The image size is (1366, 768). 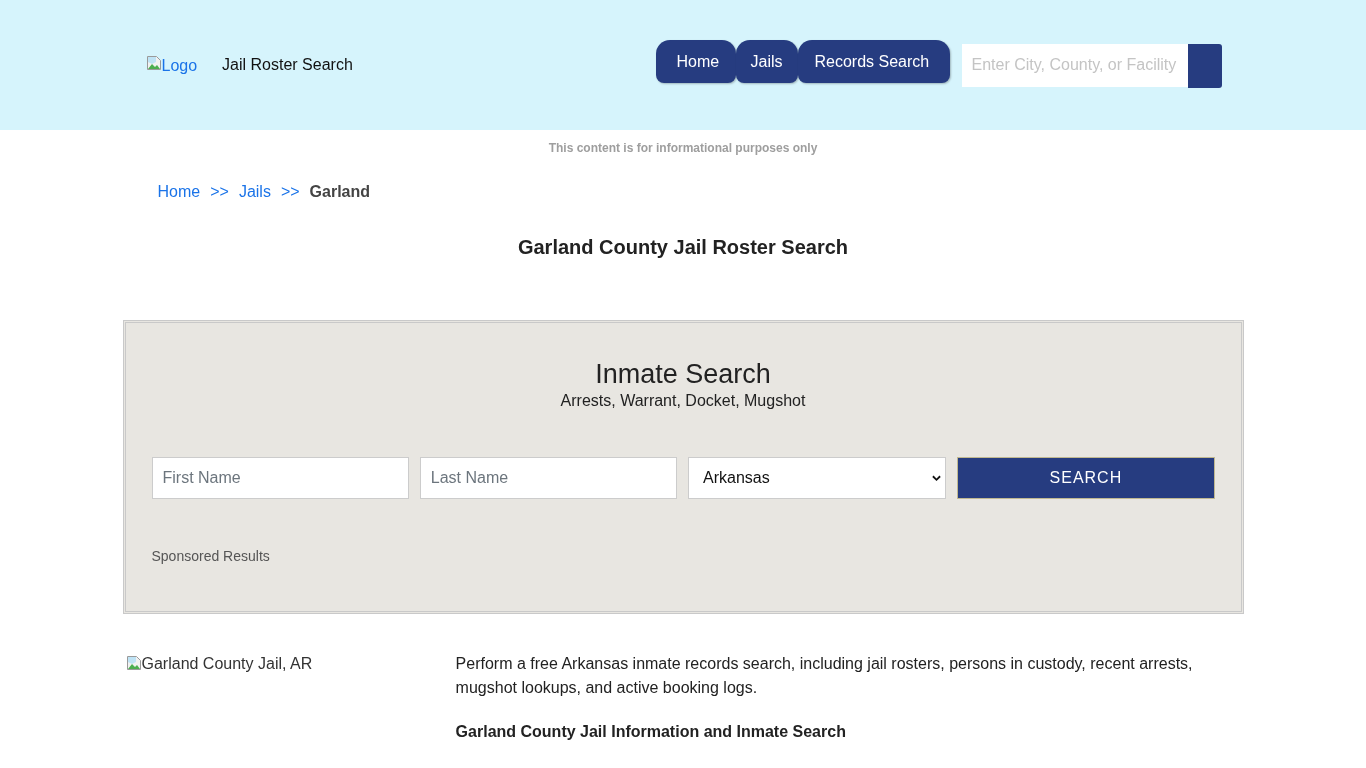 What do you see at coordinates (210, 556) in the screenshot?
I see `sponsored-label: Sponsored Results` at bounding box center [210, 556].